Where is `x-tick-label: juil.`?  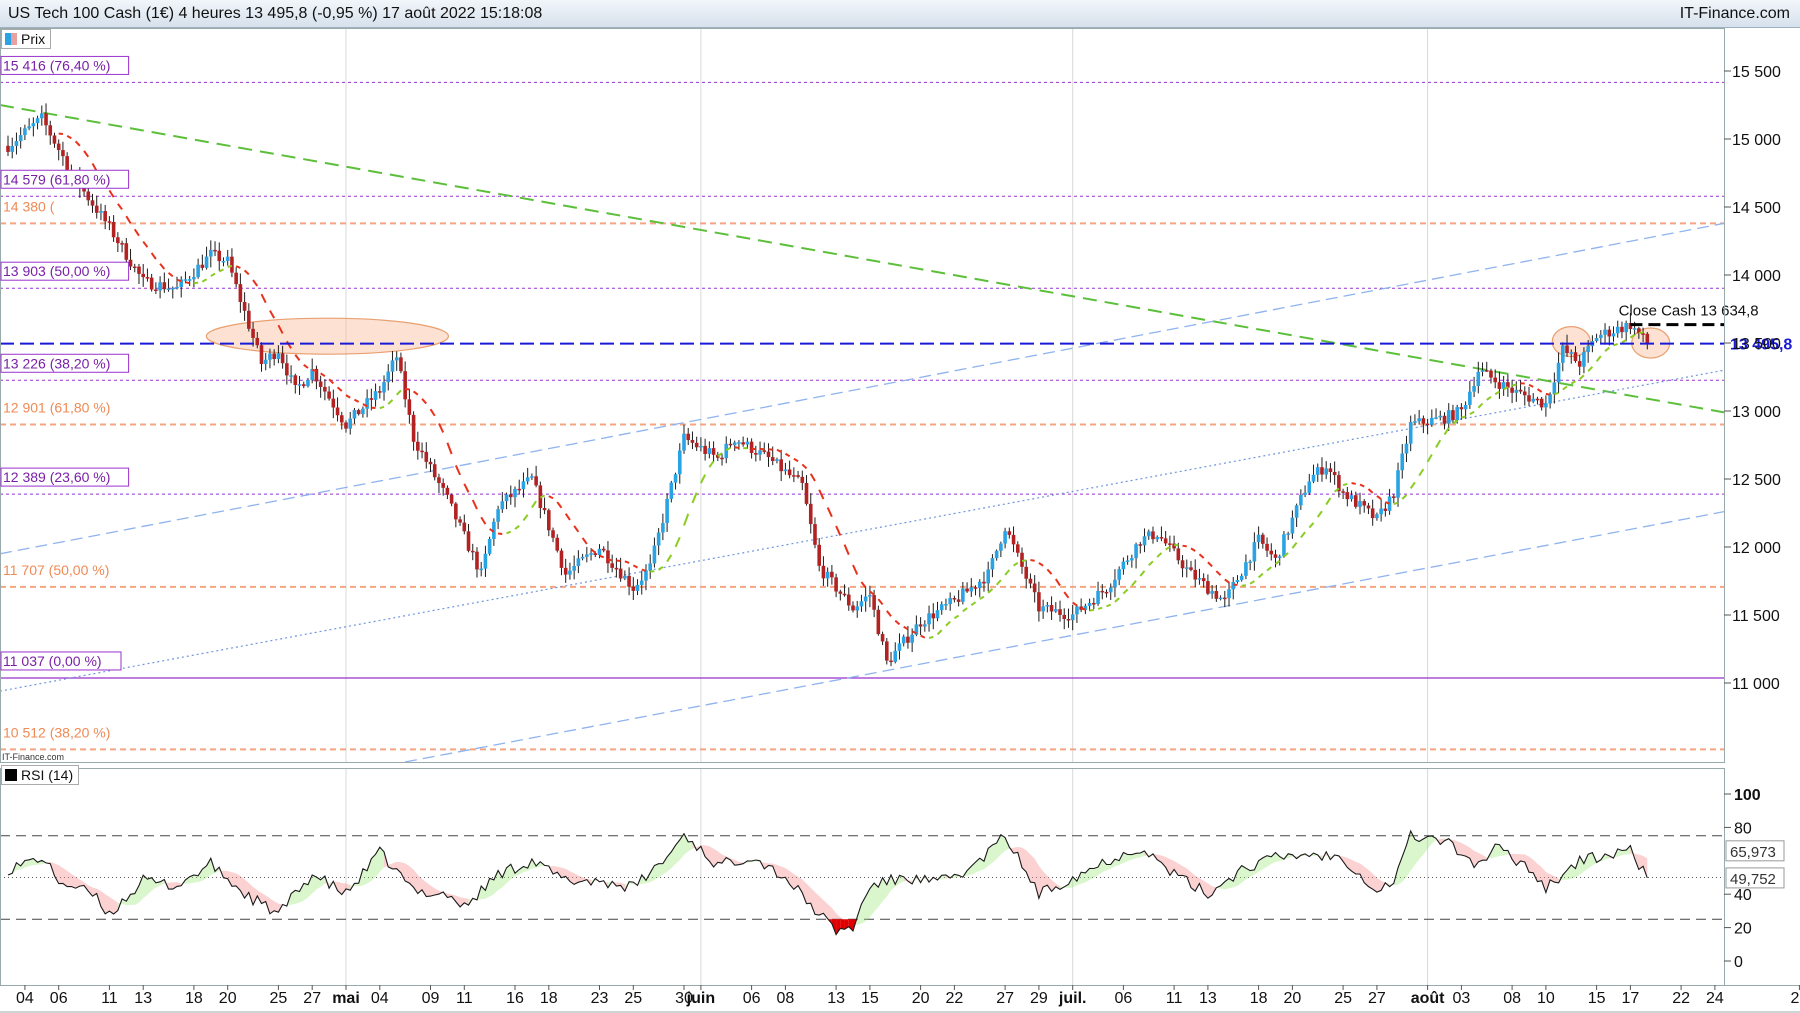
x-tick-label: juil. is located at coordinates (1072, 998).